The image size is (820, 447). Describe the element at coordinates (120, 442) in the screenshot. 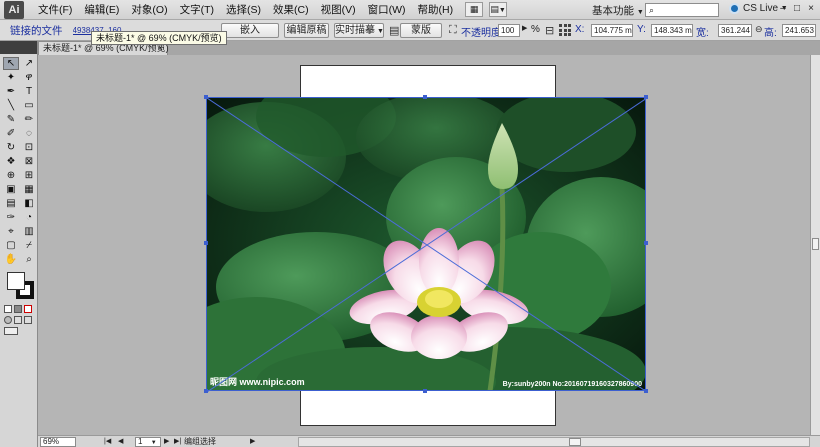

I see `prev-page-button: ◀` at that location.